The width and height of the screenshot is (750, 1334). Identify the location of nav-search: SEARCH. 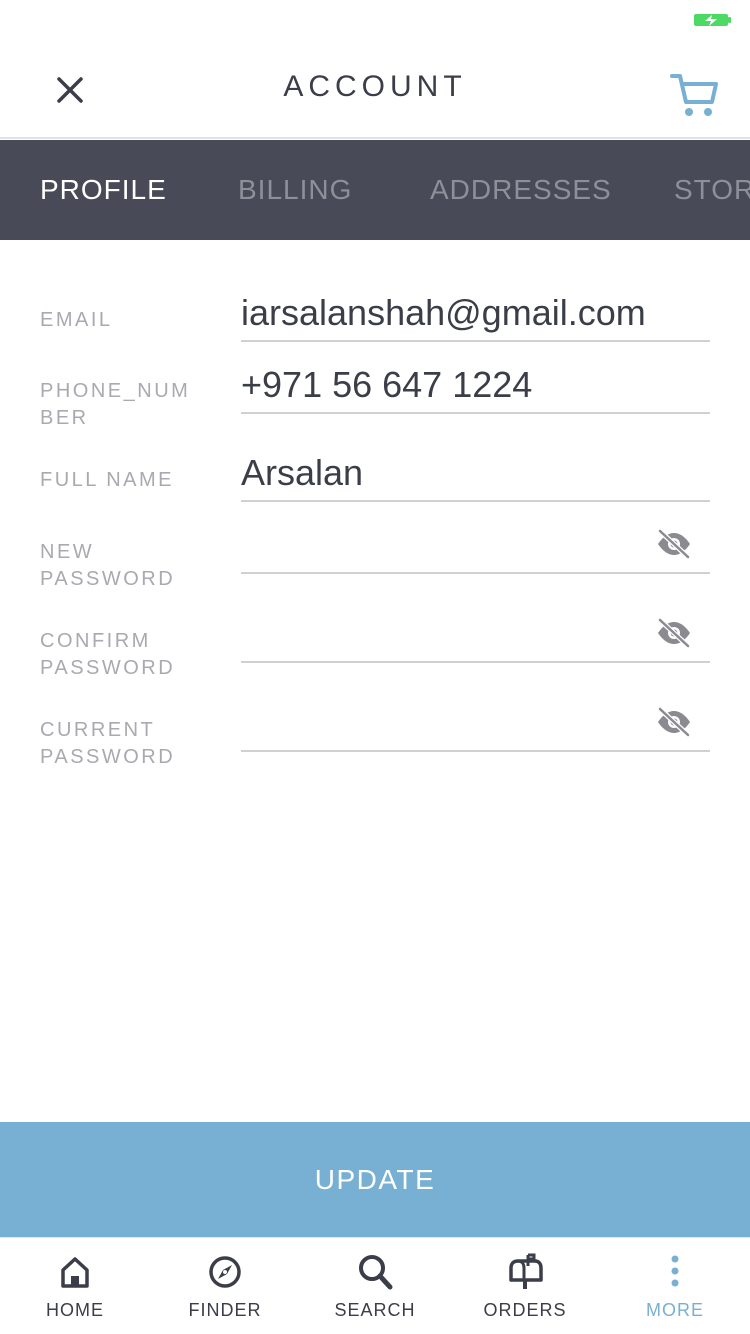
(375, 1286).